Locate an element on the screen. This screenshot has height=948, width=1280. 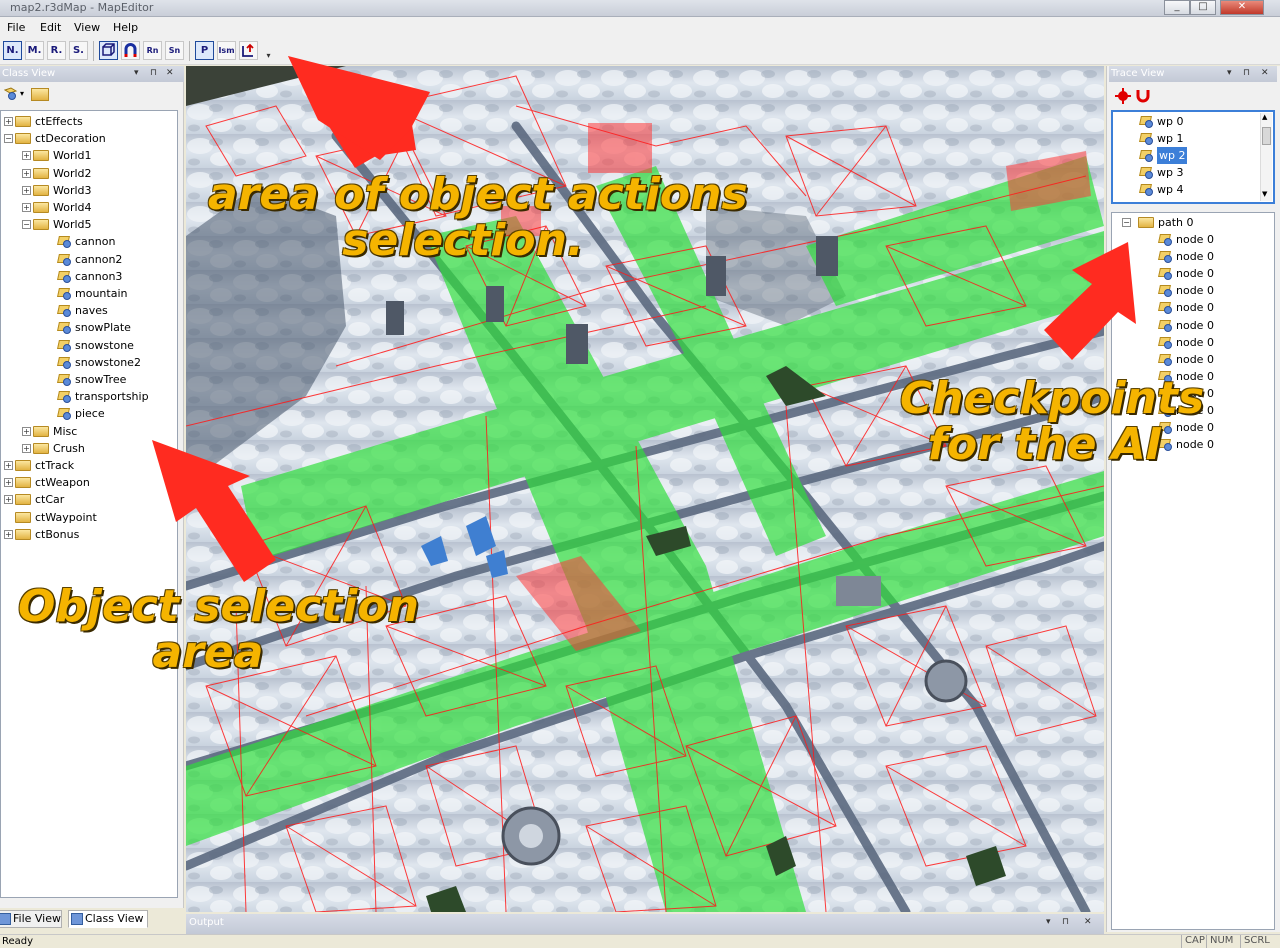
waypoint-list-scrollbar: ▲ ▼ is located at coordinates (1266, 157).